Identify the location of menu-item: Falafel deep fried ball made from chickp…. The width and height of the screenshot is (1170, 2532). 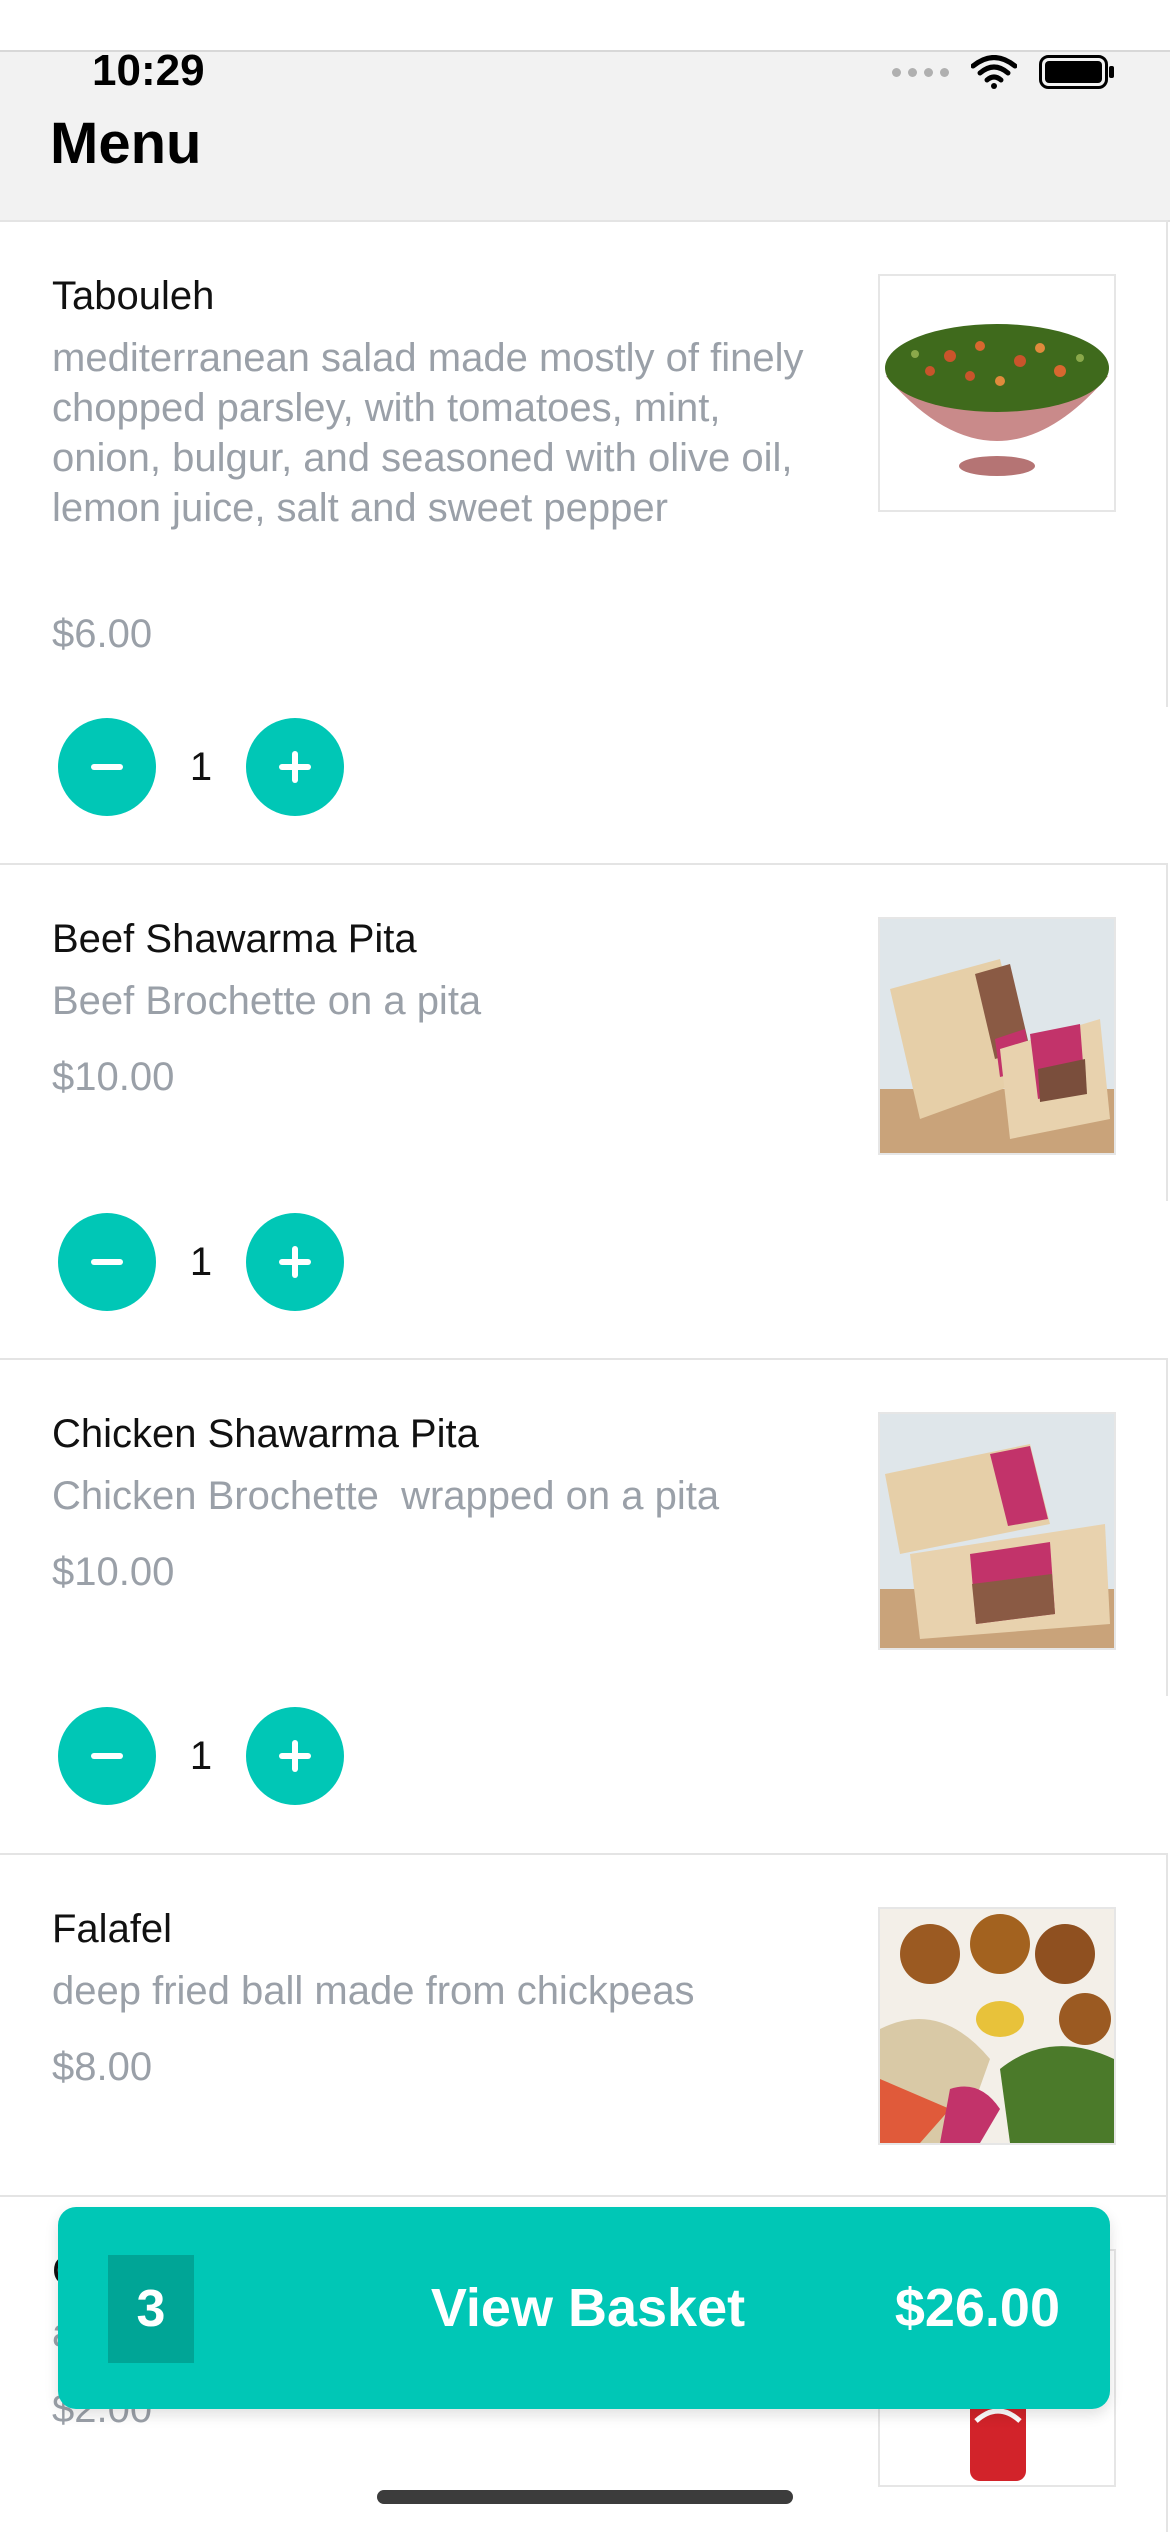
(584, 2024).